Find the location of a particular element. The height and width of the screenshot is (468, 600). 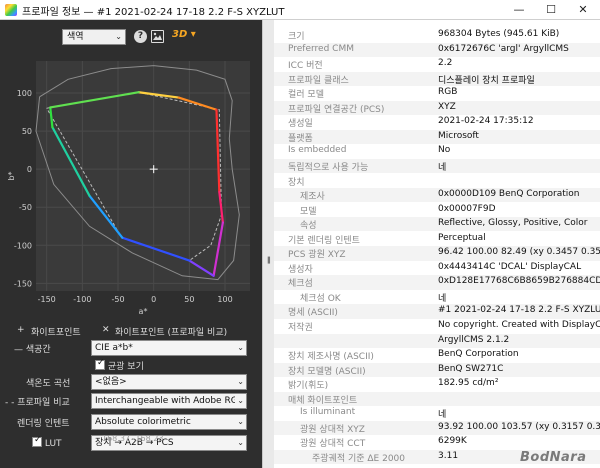

whitepoint-legend-label: 화이트포인트 is located at coordinates (56, 333).